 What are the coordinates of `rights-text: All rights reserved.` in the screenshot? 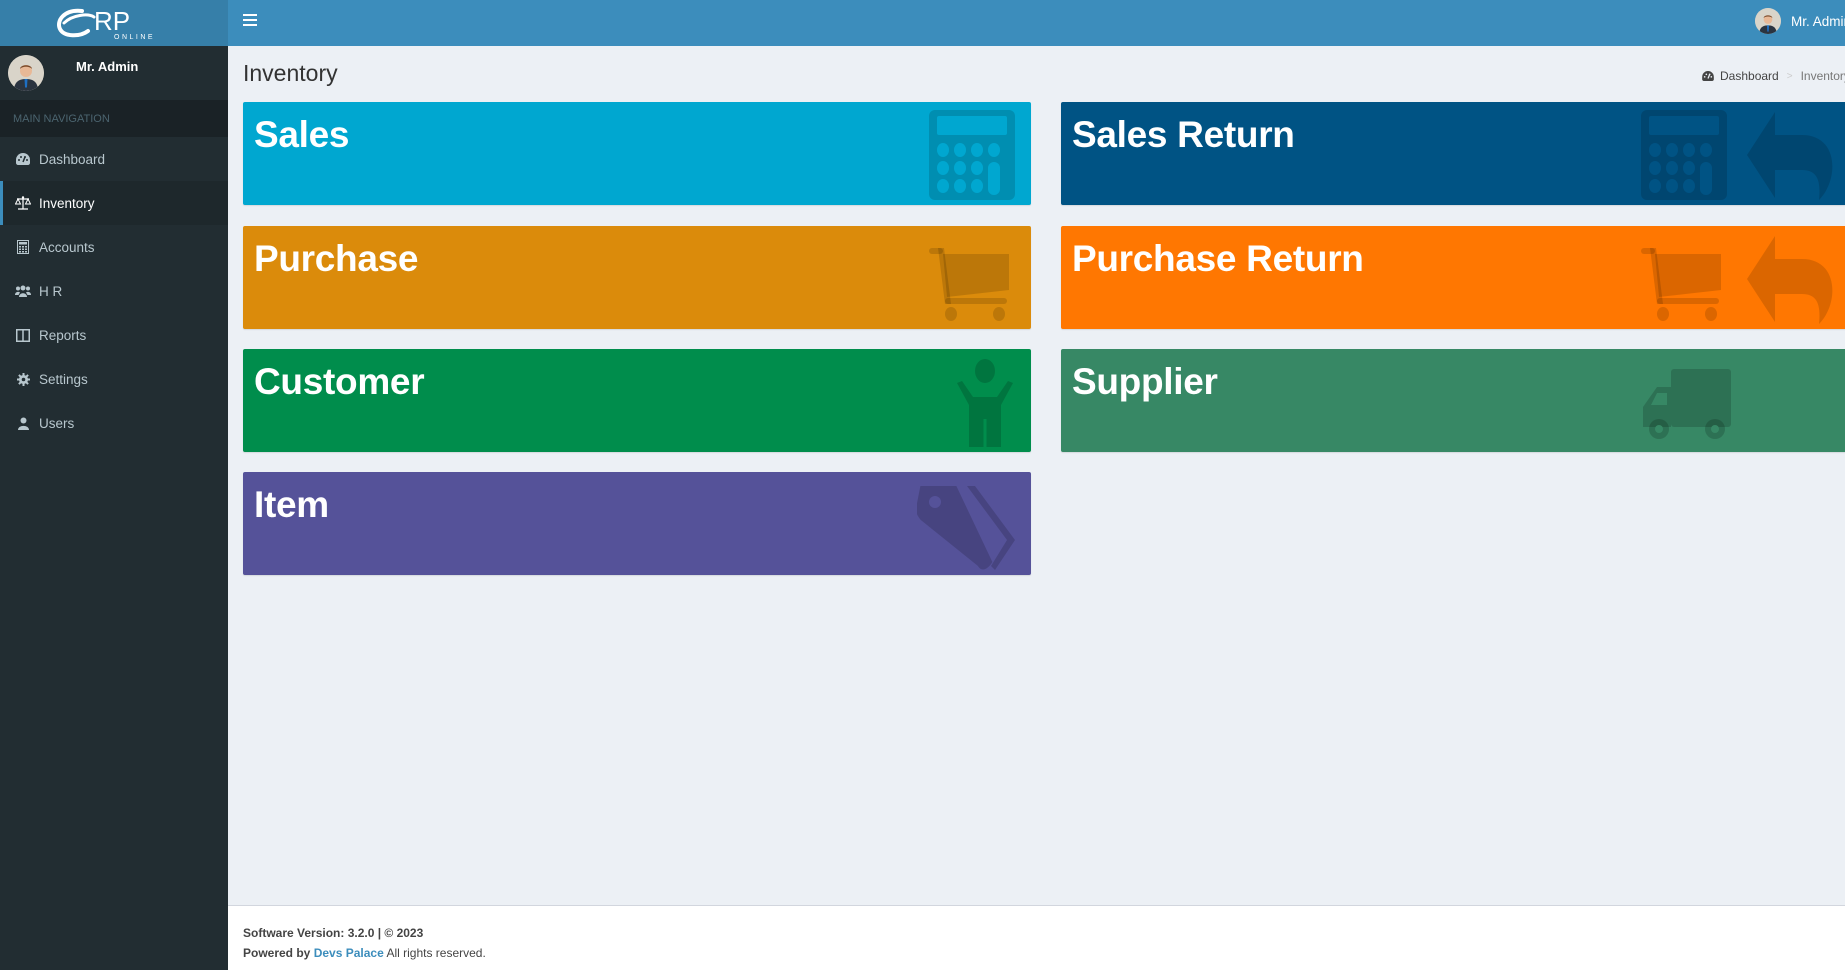 It's located at (436, 953).